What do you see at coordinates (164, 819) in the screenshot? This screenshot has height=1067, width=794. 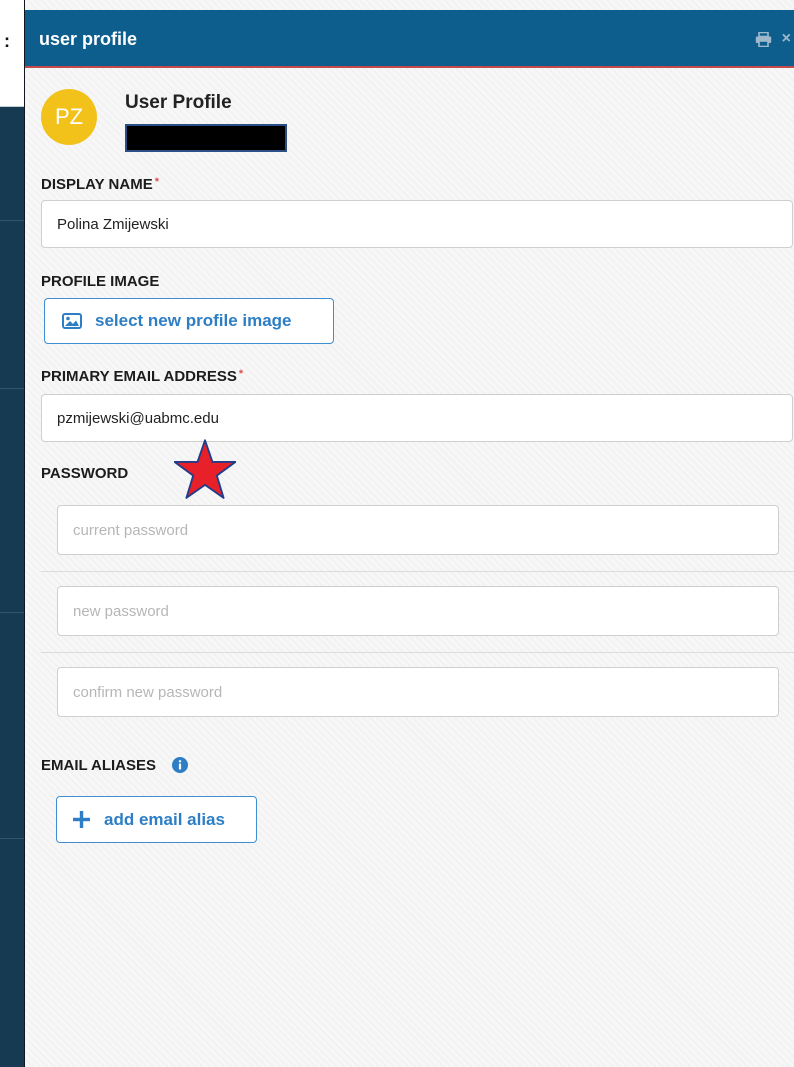 I see `add-email-alias-label: add email alias` at bounding box center [164, 819].